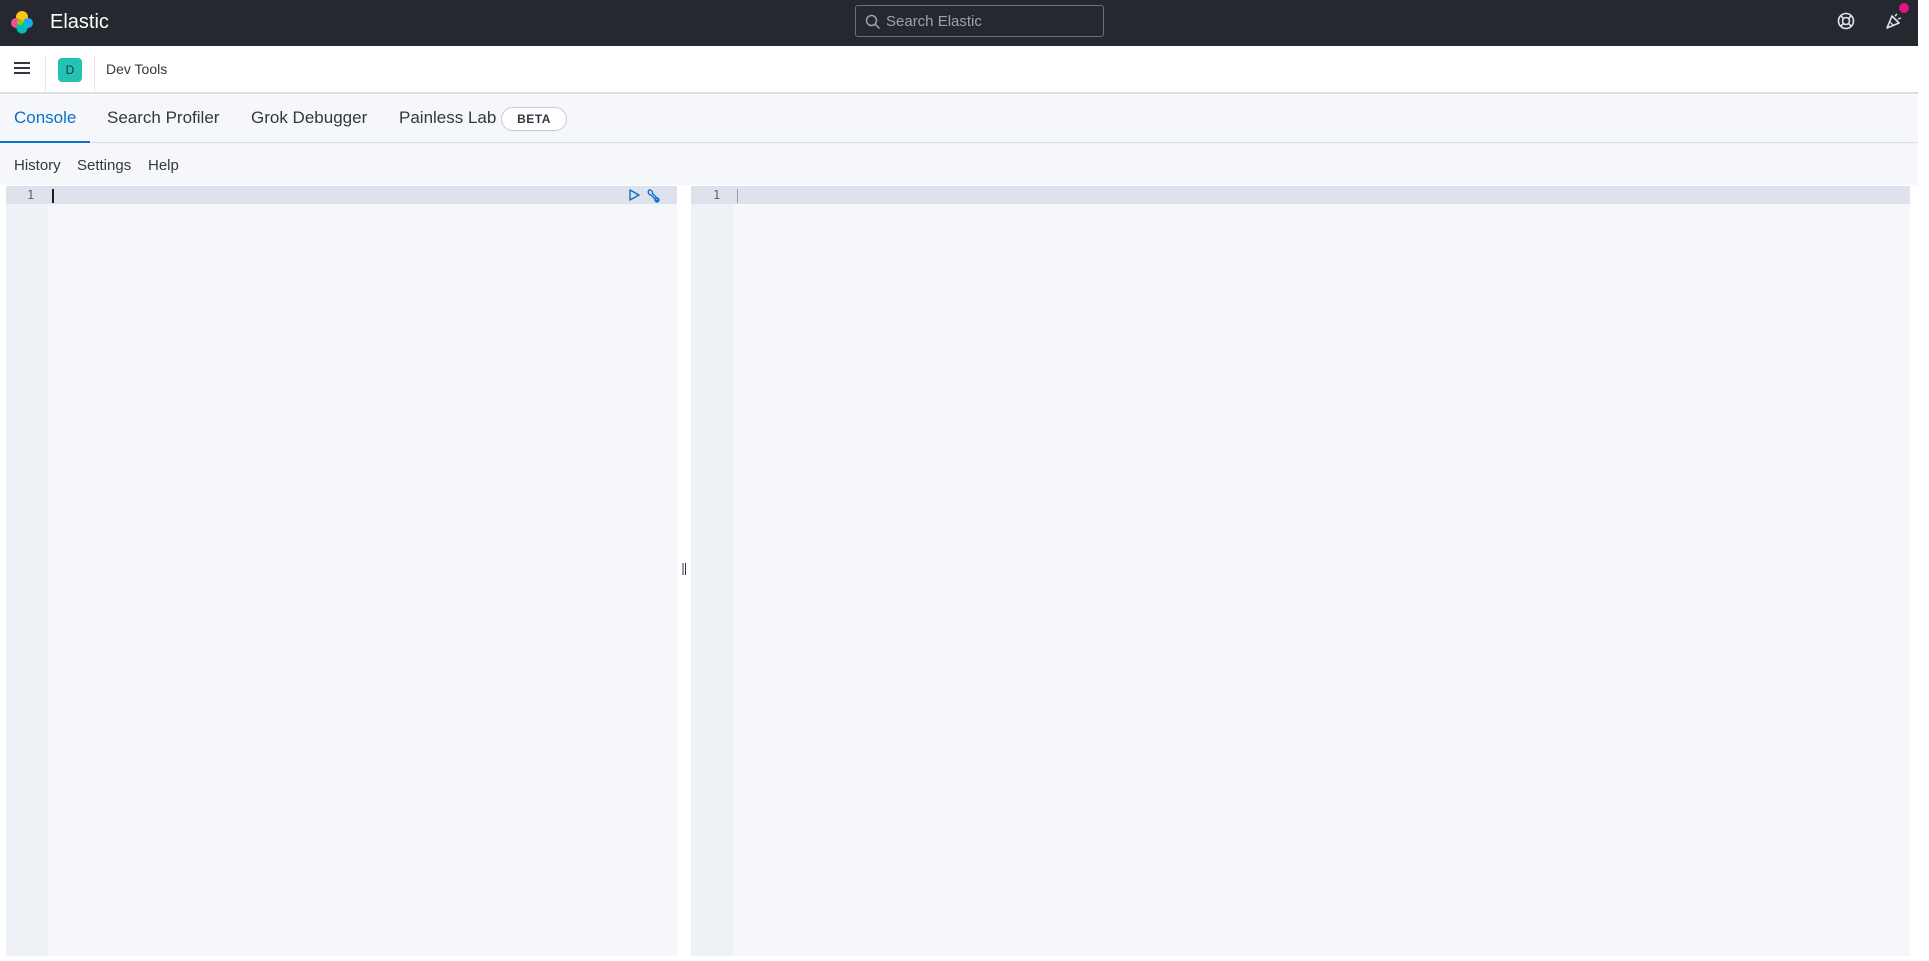 The height and width of the screenshot is (961, 1929). What do you see at coordinates (309, 119) in the screenshot?
I see `tab-grok-debugger: Grok Debugger` at bounding box center [309, 119].